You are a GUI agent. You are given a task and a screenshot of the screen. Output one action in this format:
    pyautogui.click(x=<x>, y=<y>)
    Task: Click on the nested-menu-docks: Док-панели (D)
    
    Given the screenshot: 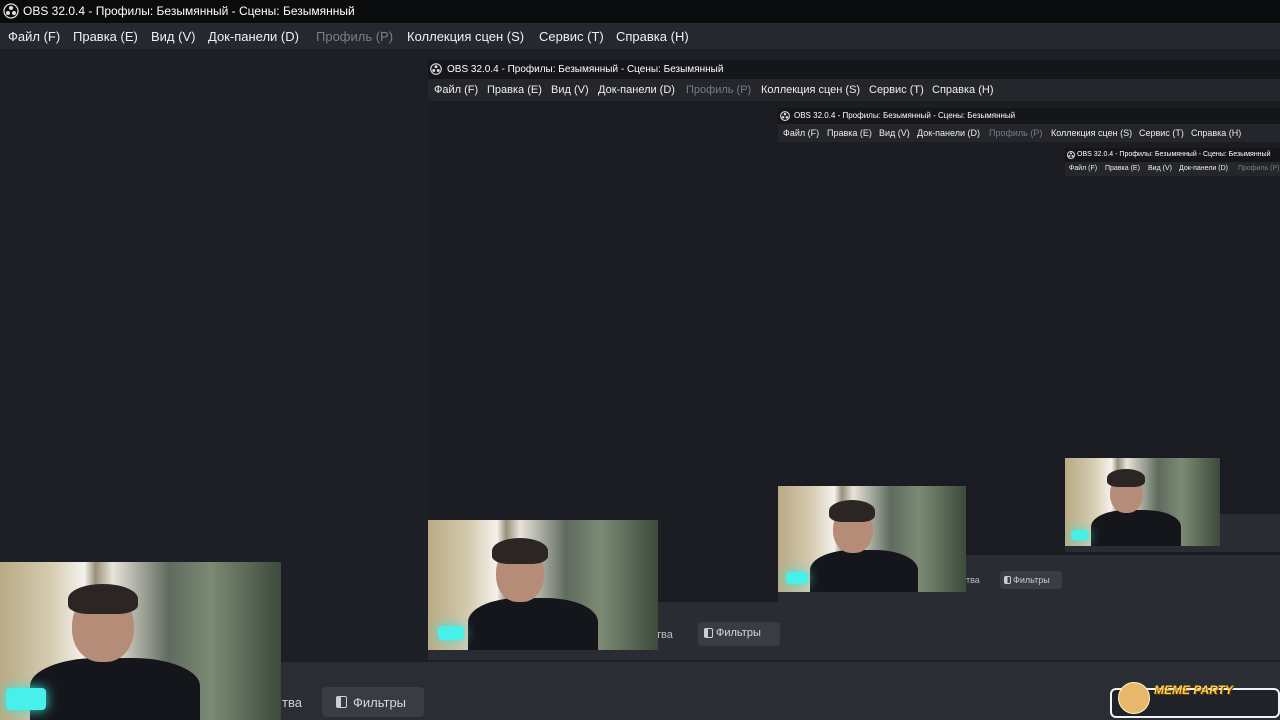 What is the action you would take?
    pyautogui.click(x=636, y=90)
    